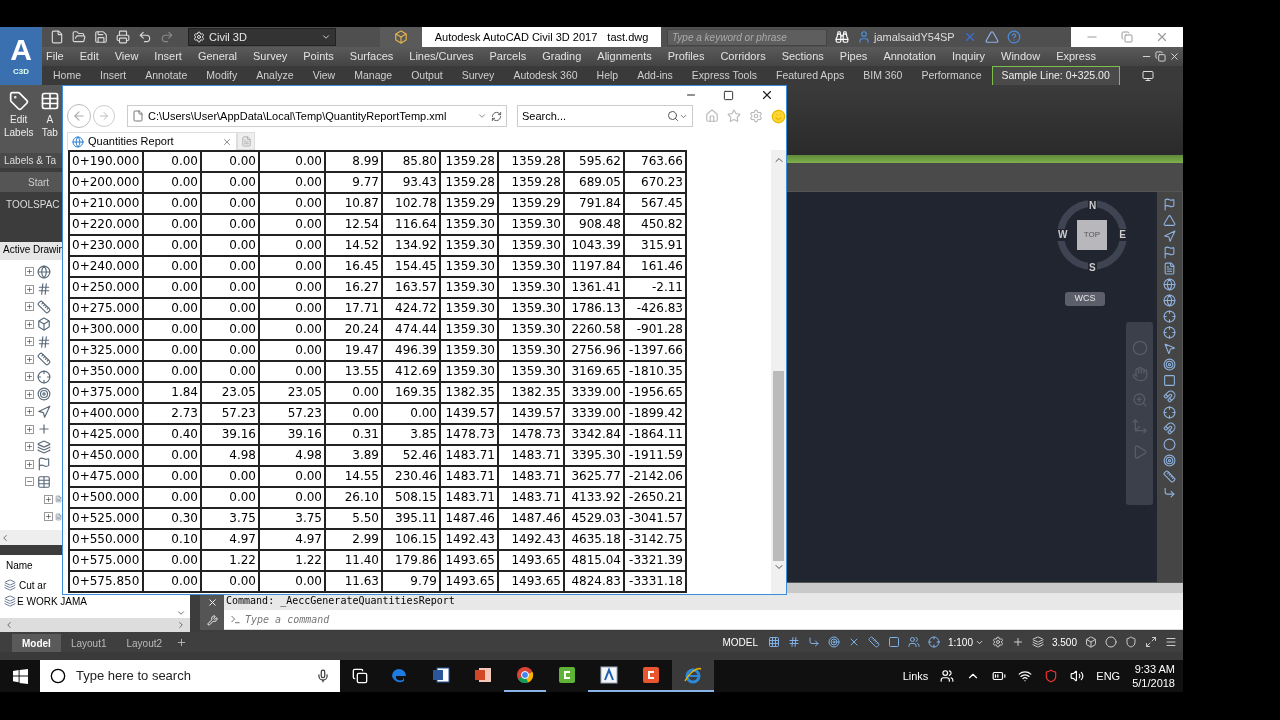 This screenshot has width=1280, height=720. Describe the element at coordinates (802, 56) in the screenshot. I see `menu-item: Sections` at that location.